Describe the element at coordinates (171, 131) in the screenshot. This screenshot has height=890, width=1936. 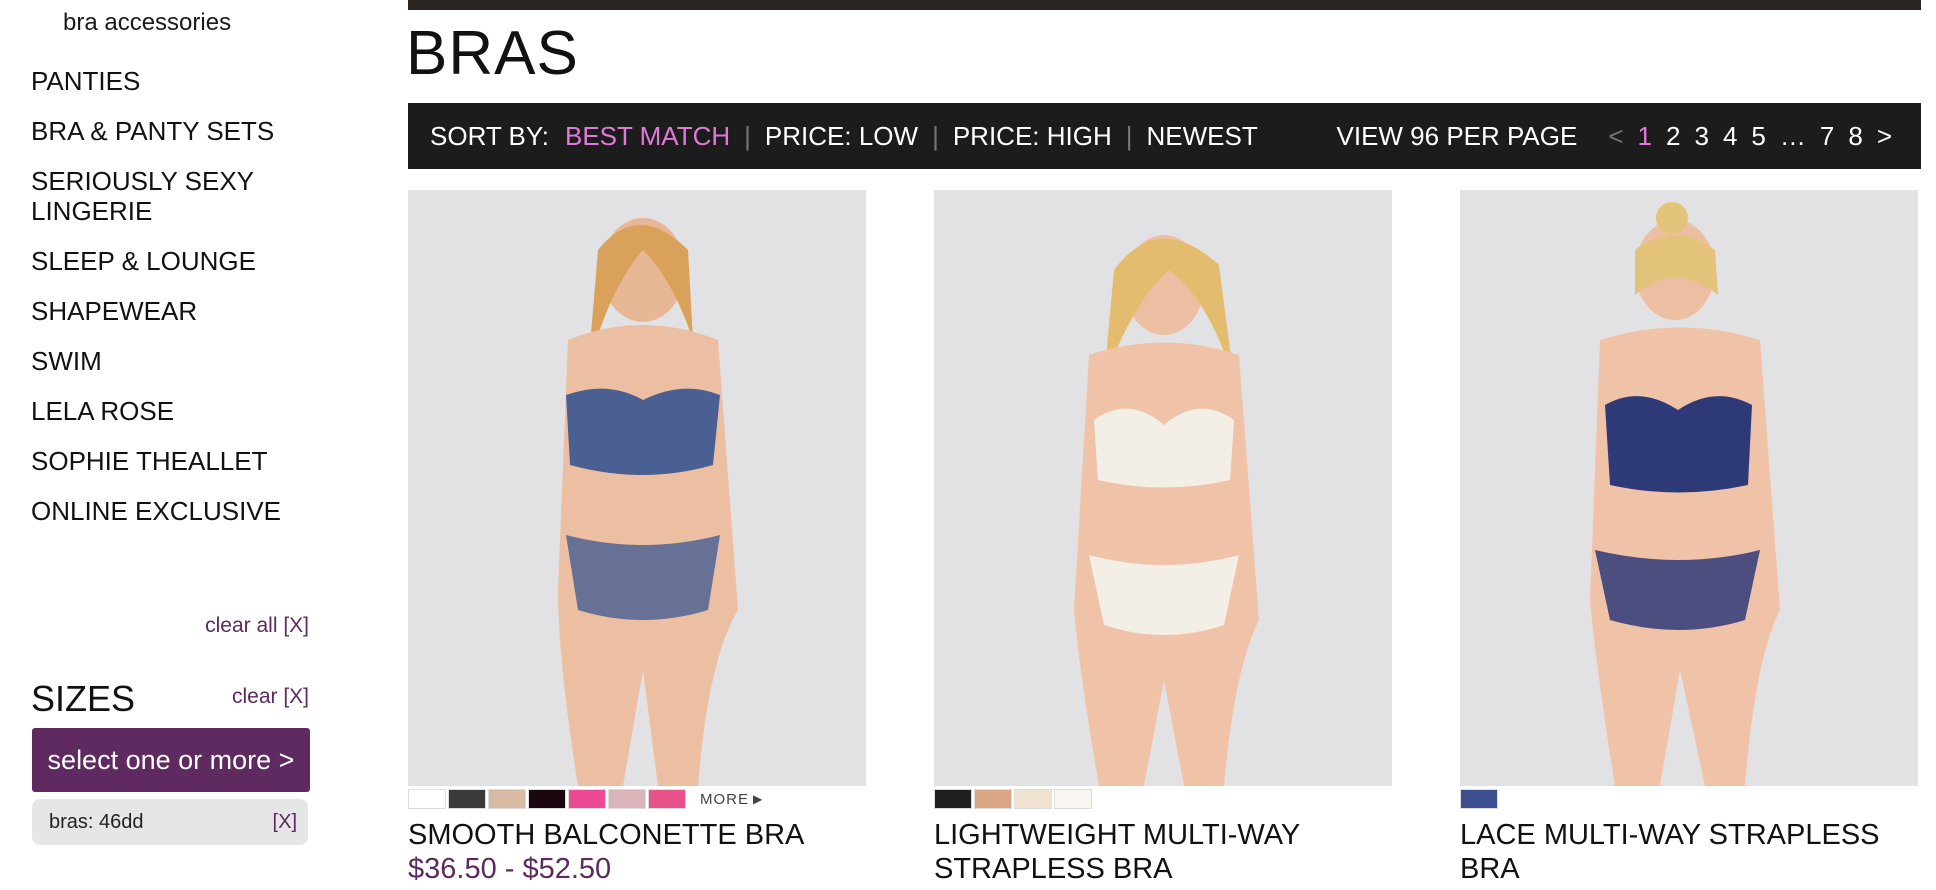
I see `category-bra-panty-sets: BRA & PANTY SETS` at that location.